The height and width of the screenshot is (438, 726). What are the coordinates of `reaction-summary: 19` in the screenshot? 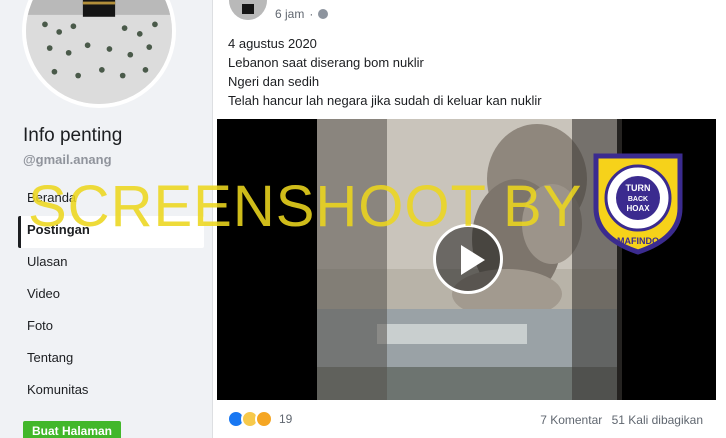 It's located at (259, 419).